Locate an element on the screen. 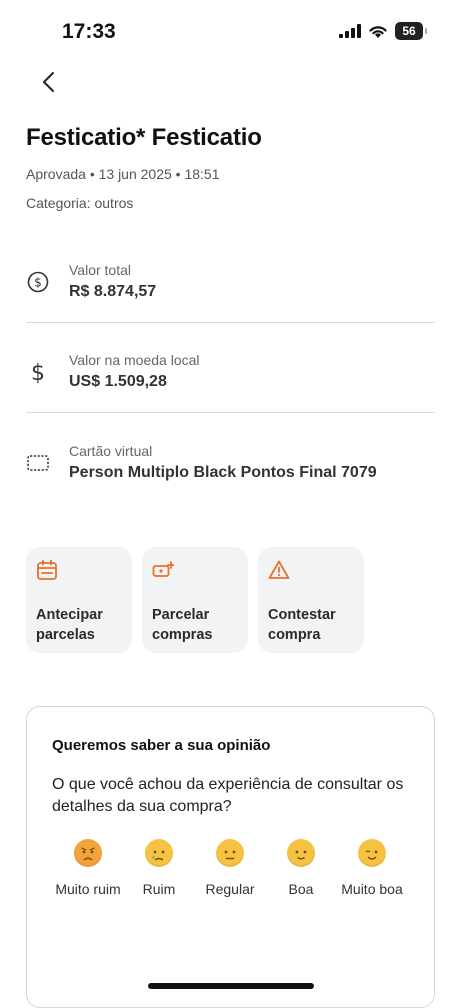 Image resolution: width=461 pixels, height=1008 pixels. rating-label: Ruim is located at coordinates (159, 889).